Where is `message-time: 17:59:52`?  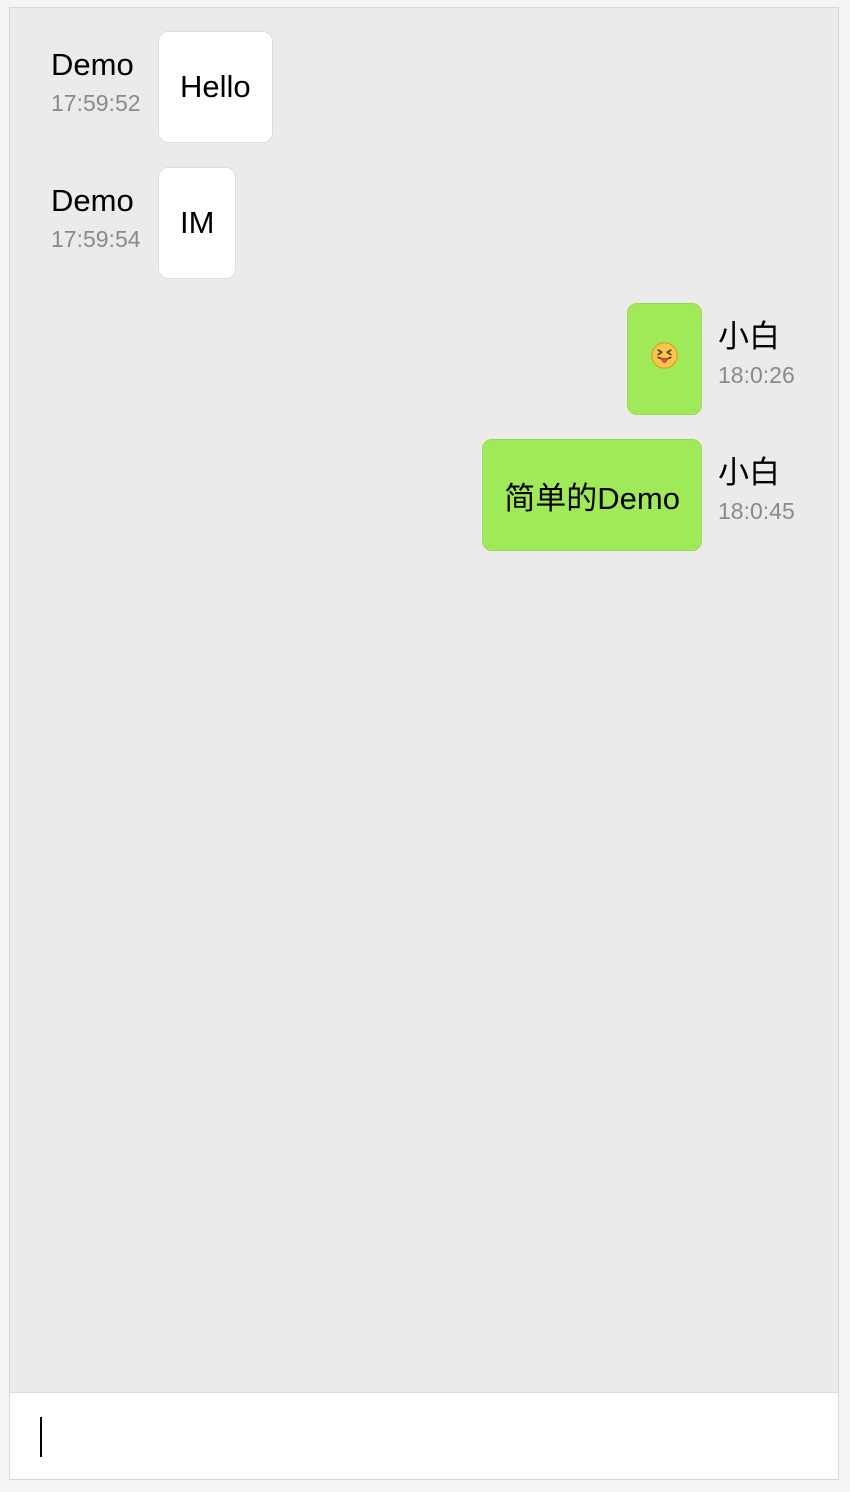 message-time: 17:59:52 is located at coordinates (96, 103).